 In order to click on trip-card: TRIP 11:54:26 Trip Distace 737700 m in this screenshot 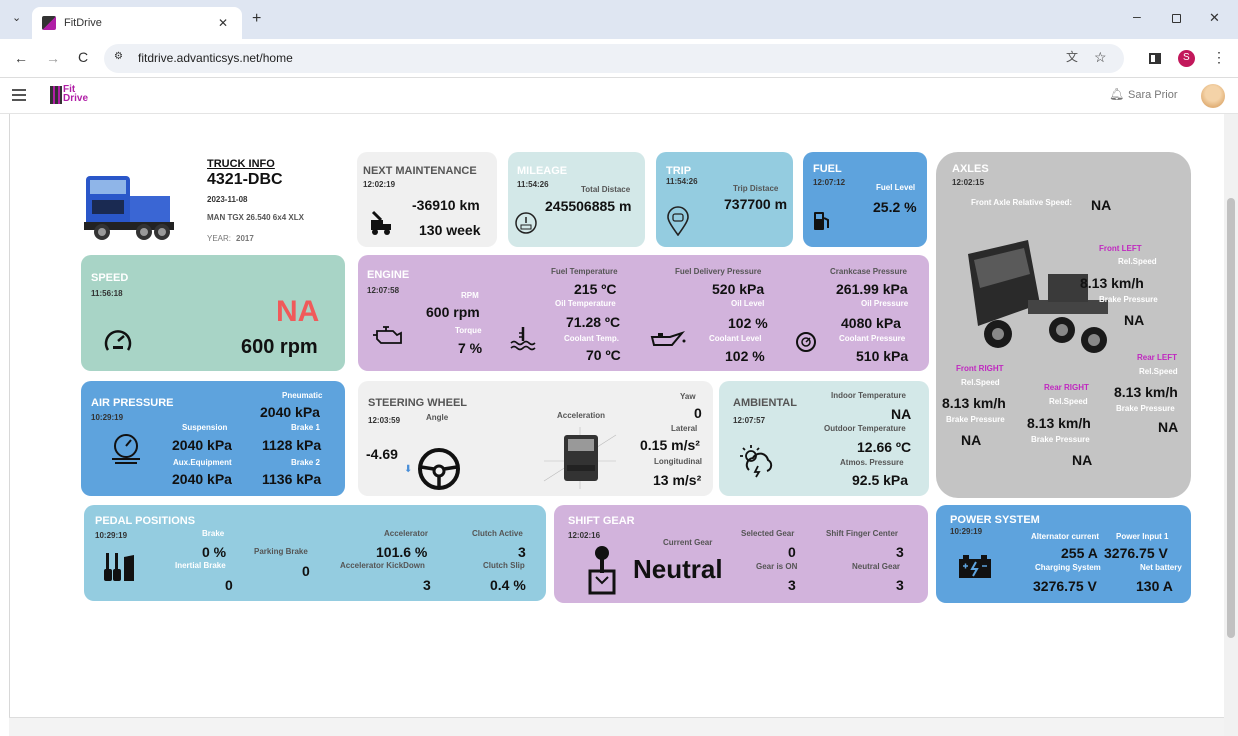, I will do `click(724, 199)`.